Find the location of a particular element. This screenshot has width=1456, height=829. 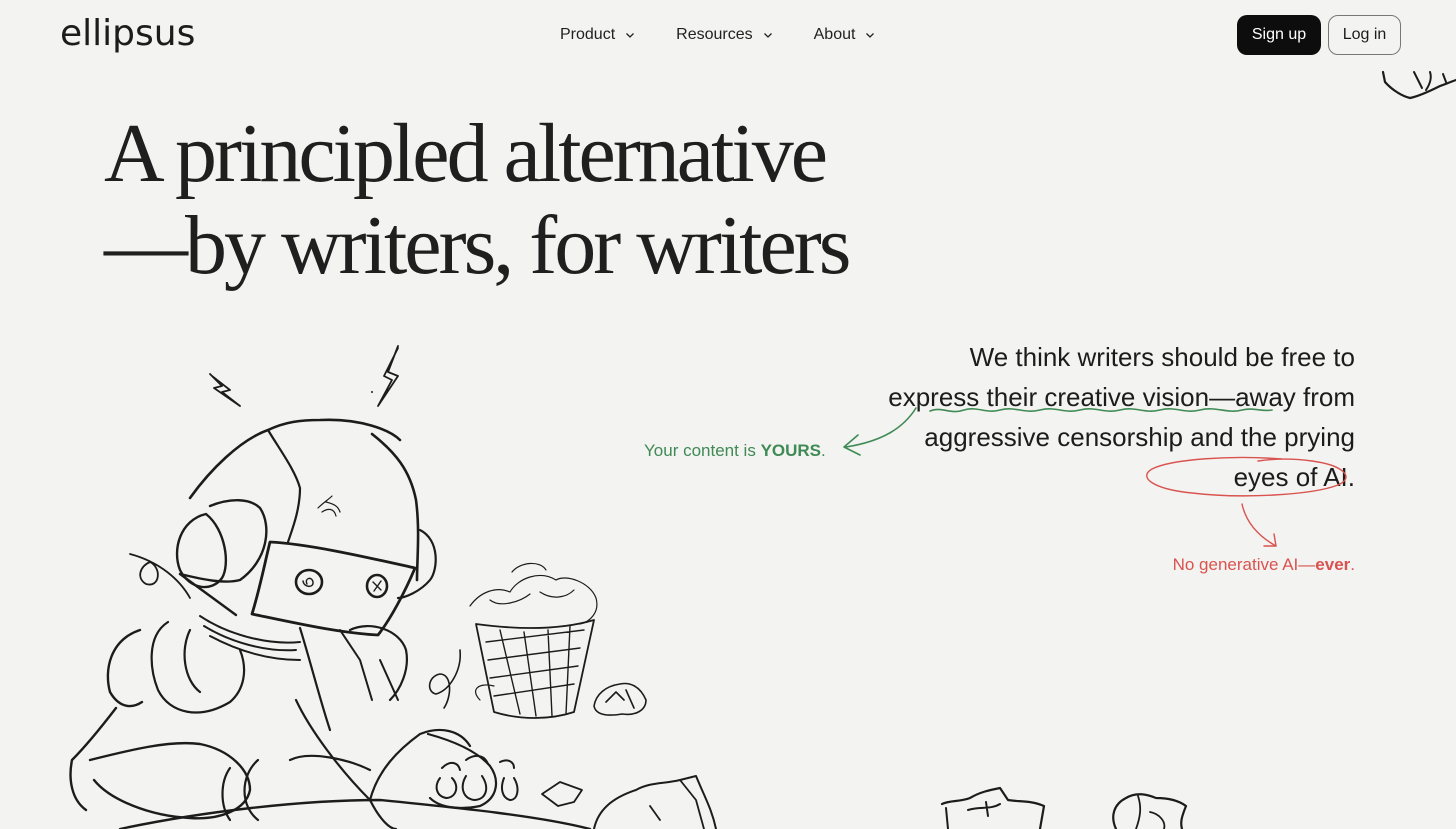

no-ai-note: No generative AI—ever. is located at coordinates (1264, 565).